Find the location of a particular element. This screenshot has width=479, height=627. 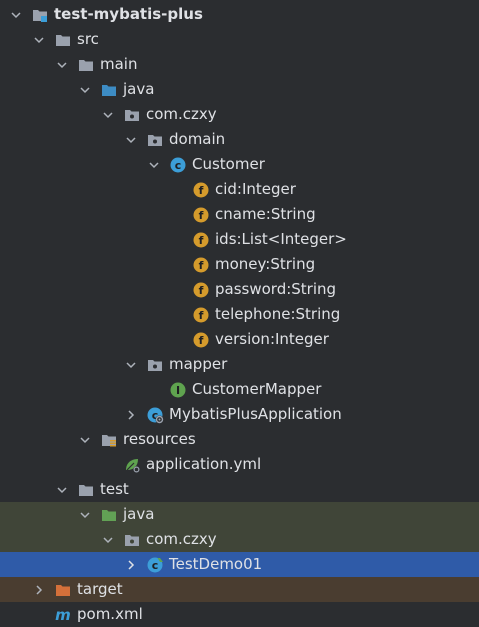

tree-node-src: src is located at coordinates (239, 39).